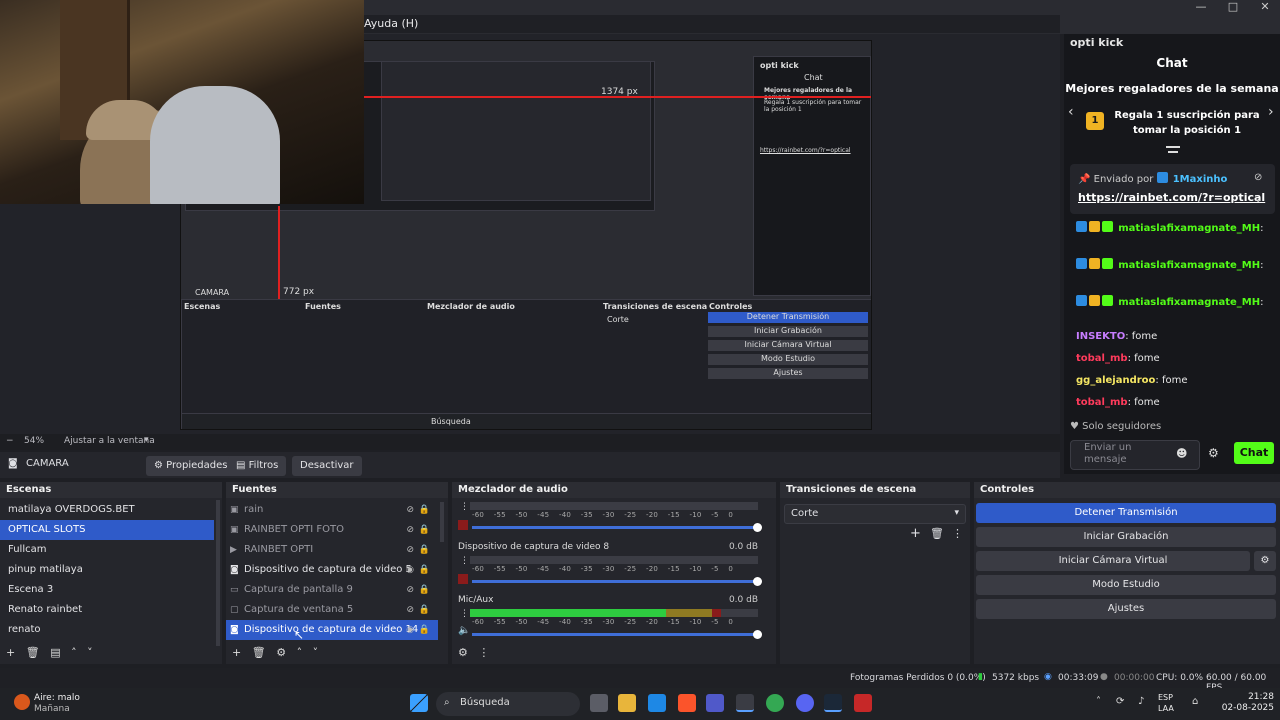  What do you see at coordinates (775, 703) in the screenshot?
I see `chrome-icon` at bounding box center [775, 703].